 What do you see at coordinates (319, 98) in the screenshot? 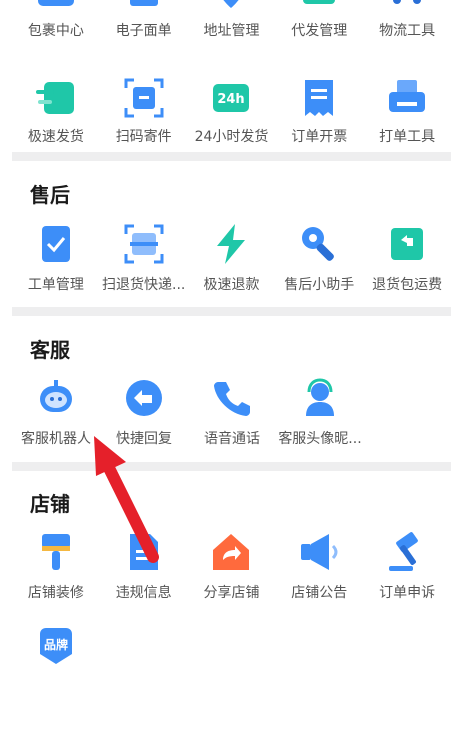
I see `invoice-icon` at bounding box center [319, 98].